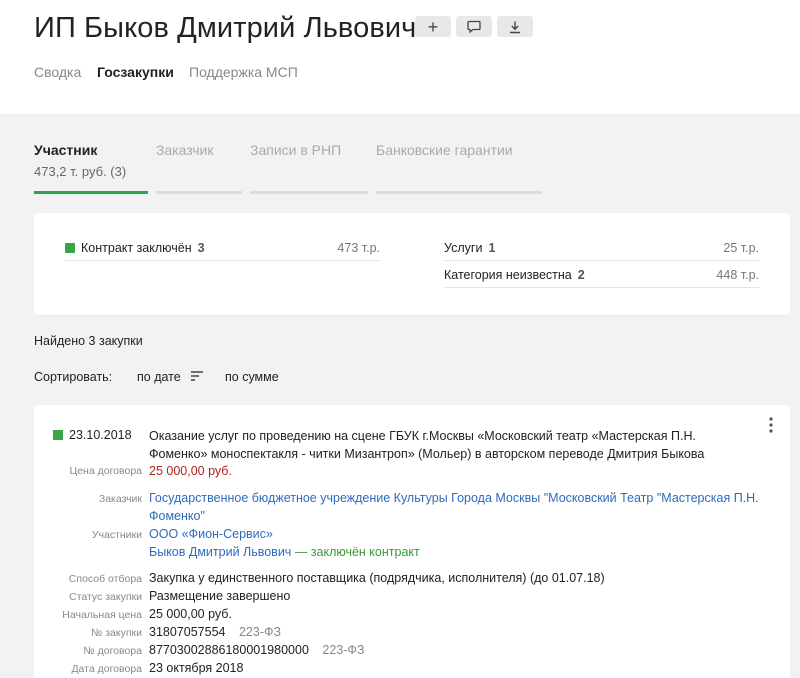  I want to click on summary-label: Контракт заключён, so click(136, 248).